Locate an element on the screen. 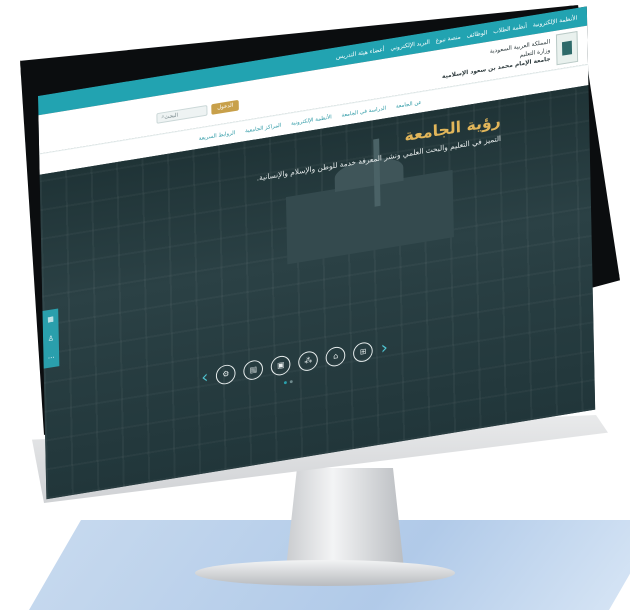 This screenshot has height=610, width=630. graduation-icon: ⌂ is located at coordinates (335, 356).